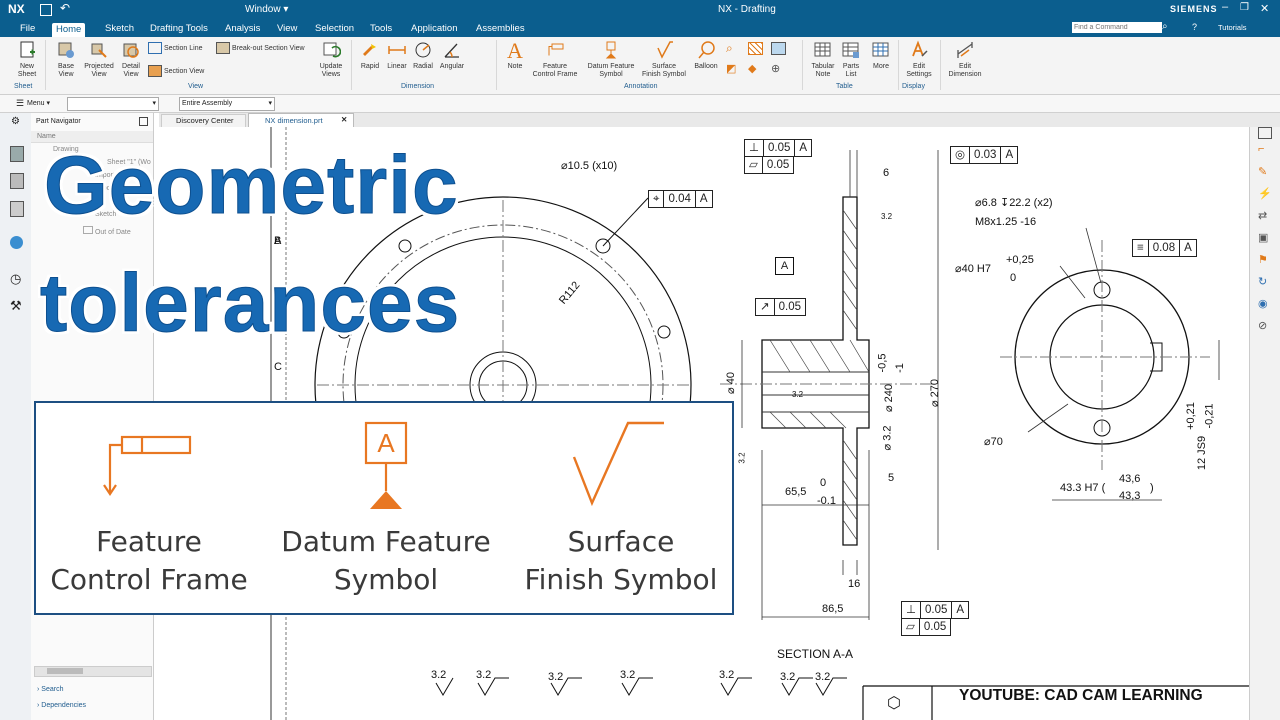  Describe the element at coordinates (370, 55) in the screenshot. I see `rapid-dimension-button: Rapid` at that location.